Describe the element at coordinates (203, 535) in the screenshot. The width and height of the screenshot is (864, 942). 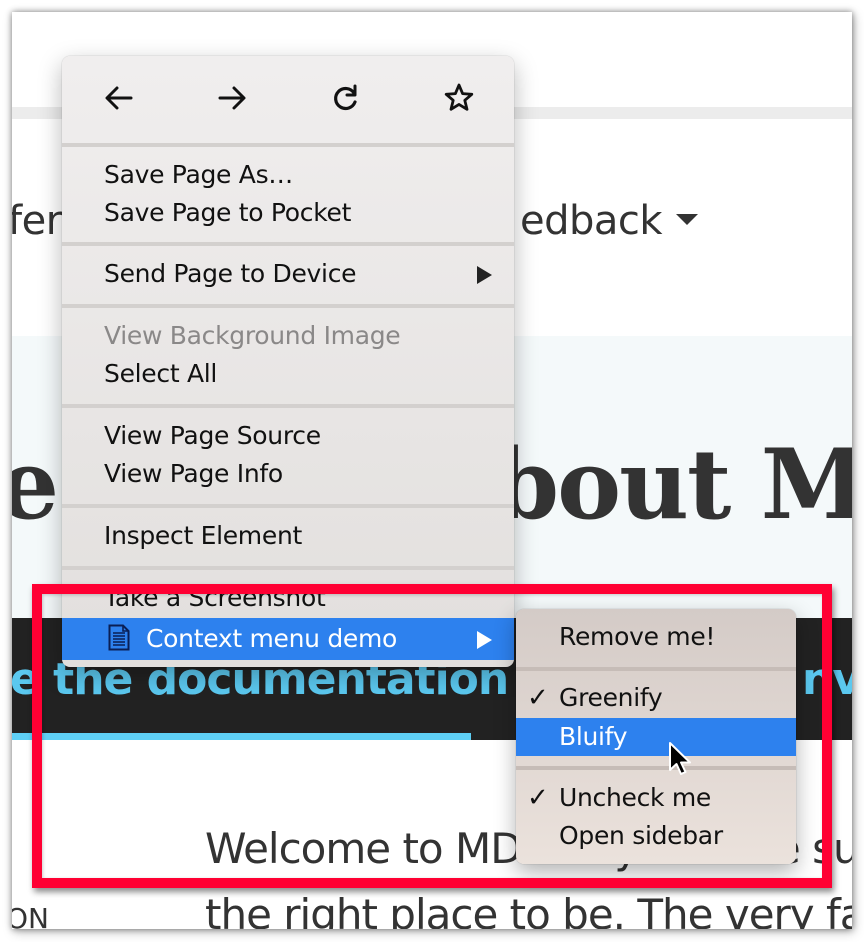
I see `menu-item-label: Inspect Element` at that location.